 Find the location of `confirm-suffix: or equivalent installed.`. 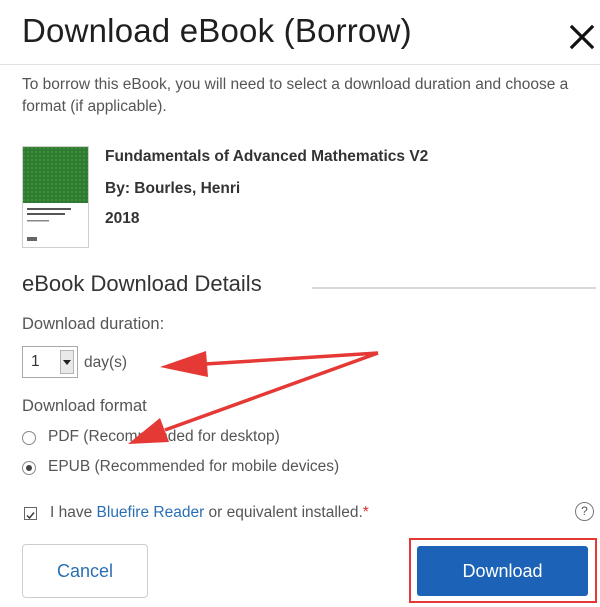

confirm-suffix: or equivalent installed. is located at coordinates (283, 512).